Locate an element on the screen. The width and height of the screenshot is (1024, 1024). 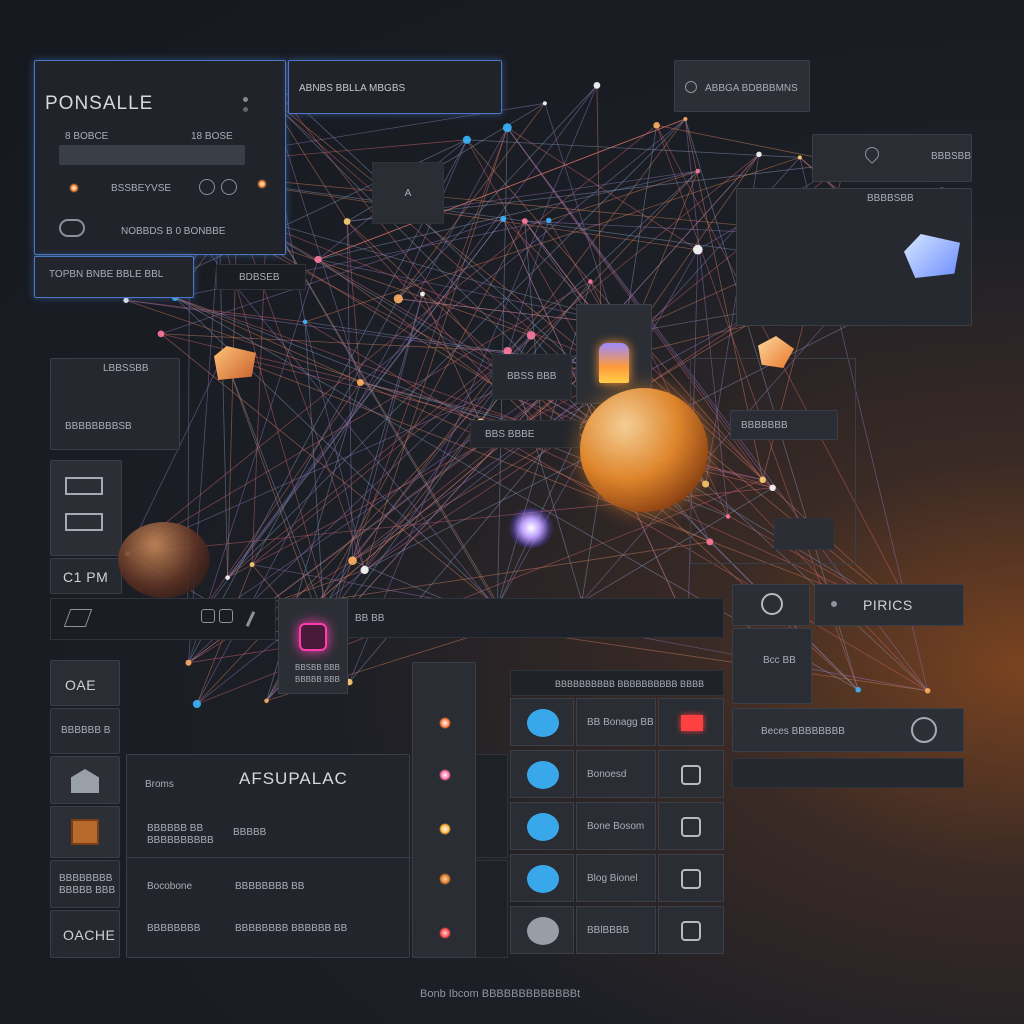
pink-card: BBSBB BBB BBBBB BBB is located at coordinates (313, 646).